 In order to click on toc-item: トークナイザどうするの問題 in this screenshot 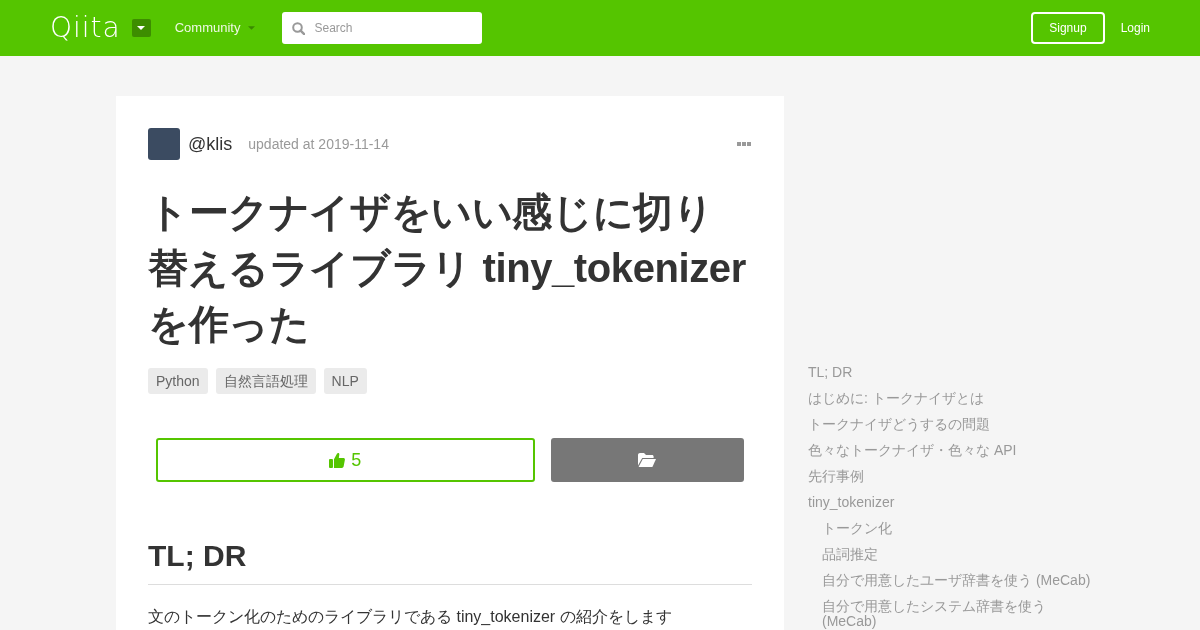, I will do `click(953, 425)`.